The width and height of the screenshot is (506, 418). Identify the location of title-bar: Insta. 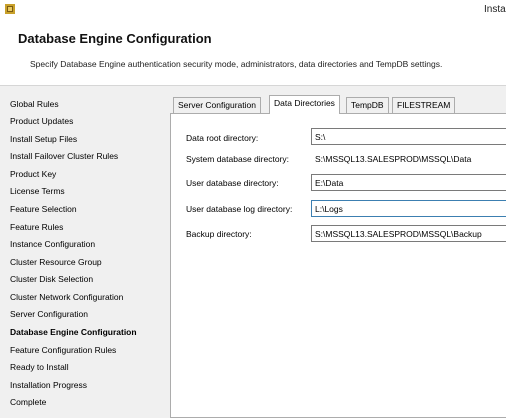
(253, 10).